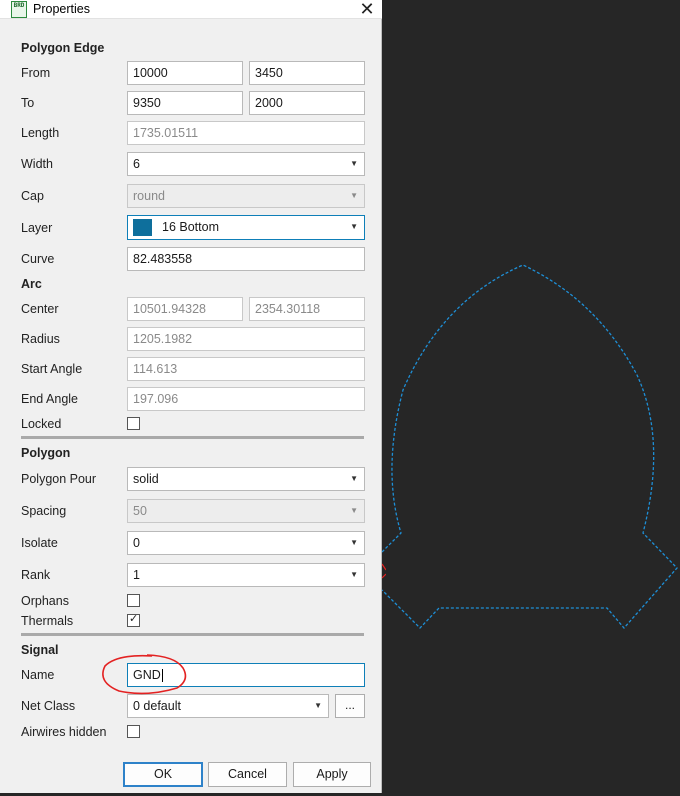 The image size is (680, 796). I want to click on curve-input: 82.483558, so click(246, 259).